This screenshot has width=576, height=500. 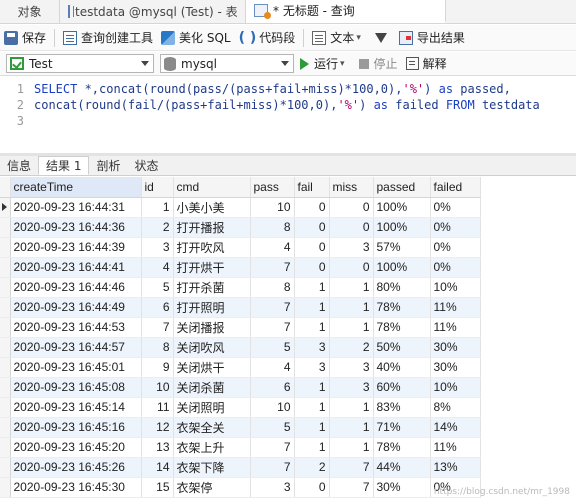 What do you see at coordinates (378, 63) in the screenshot?
I see `stop-button: 停止` at bounding box center [378, 63].